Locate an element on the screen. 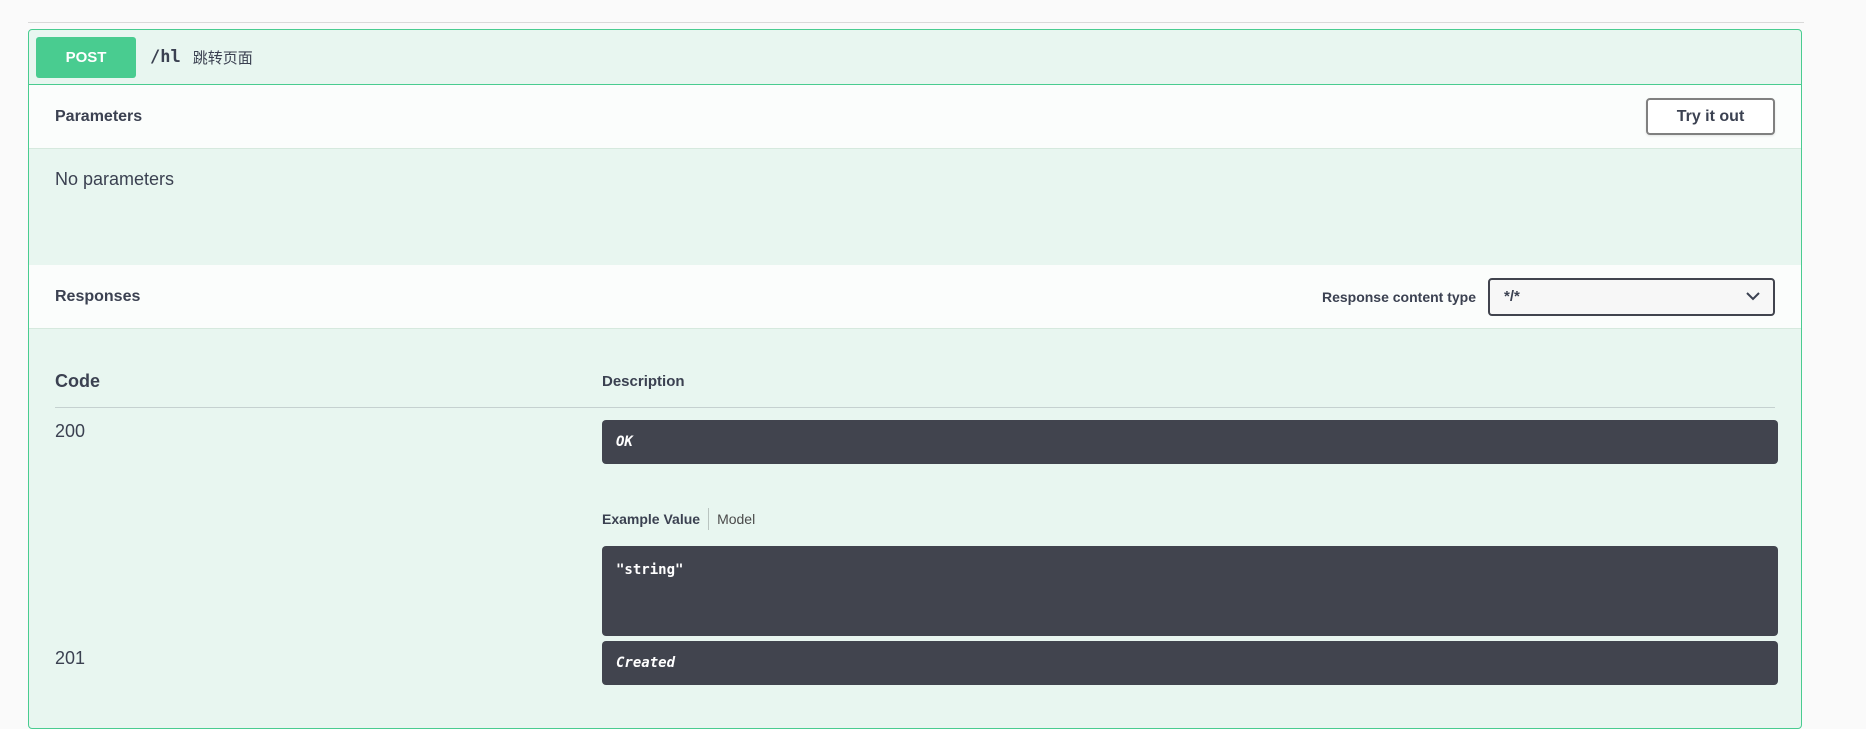 The width and height of the screenshot is (1866, 729). operation-path: /hl is located at coordinates (165, 57).